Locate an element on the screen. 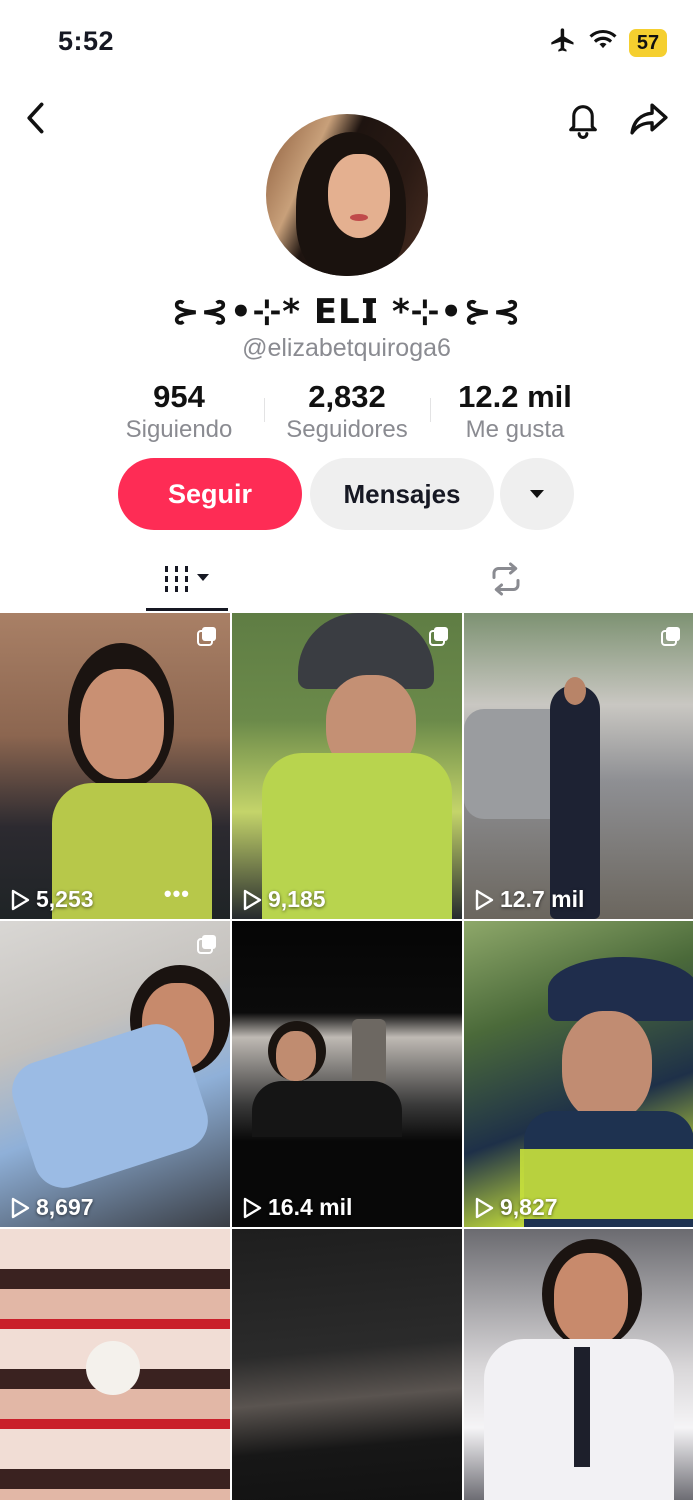 Image resolution: width=693 pixels, height=1500 pixels. view-count: 8,697 is located at coordinates (52, 1207).